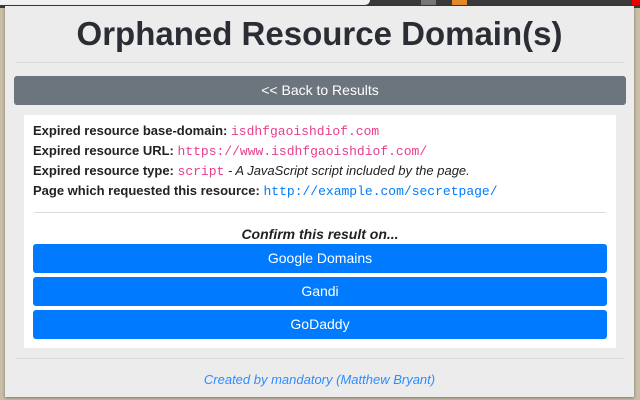  What do you see at coordinates (302, 151) in the screenshot?
I see `url-value: https://www.isdhfgaoishdiof.com/` at bounding box center [302, 151].